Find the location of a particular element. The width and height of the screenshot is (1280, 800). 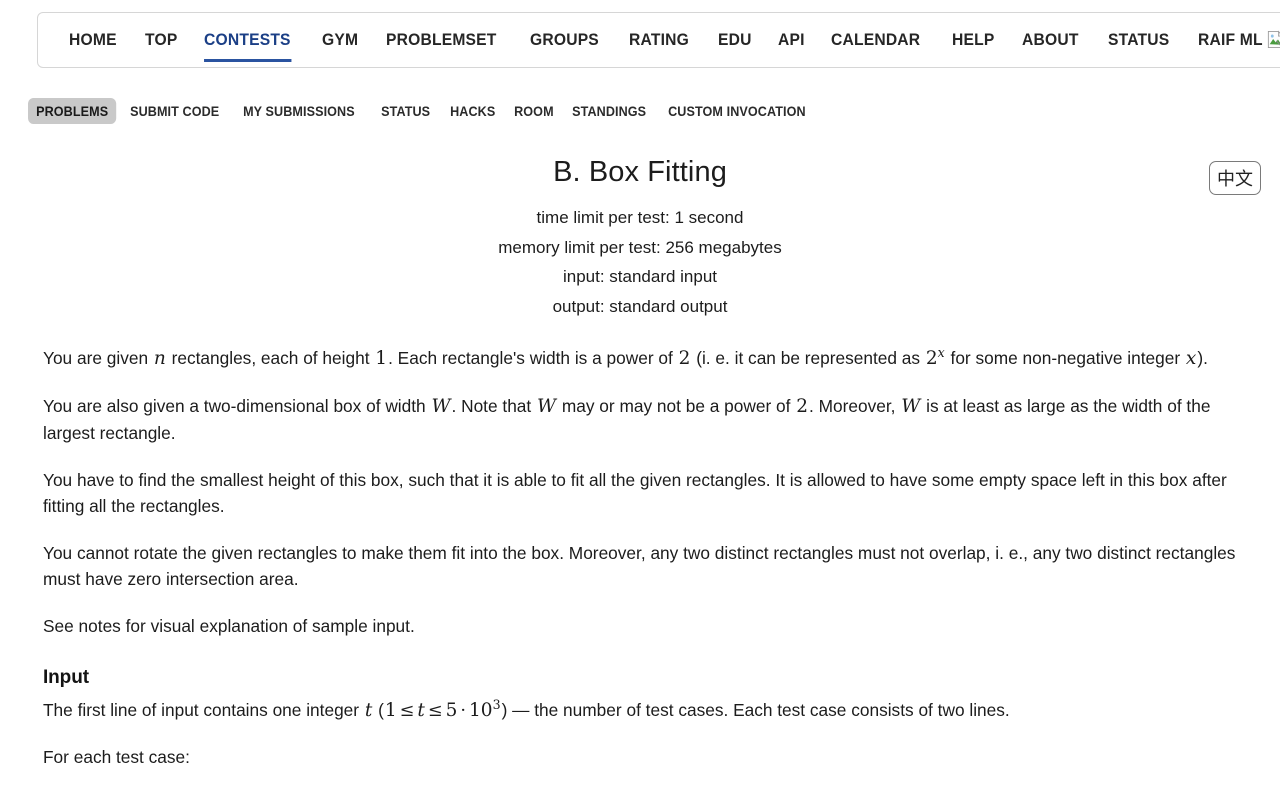

math-two-2: 2 is located at coordinates (802, 406).